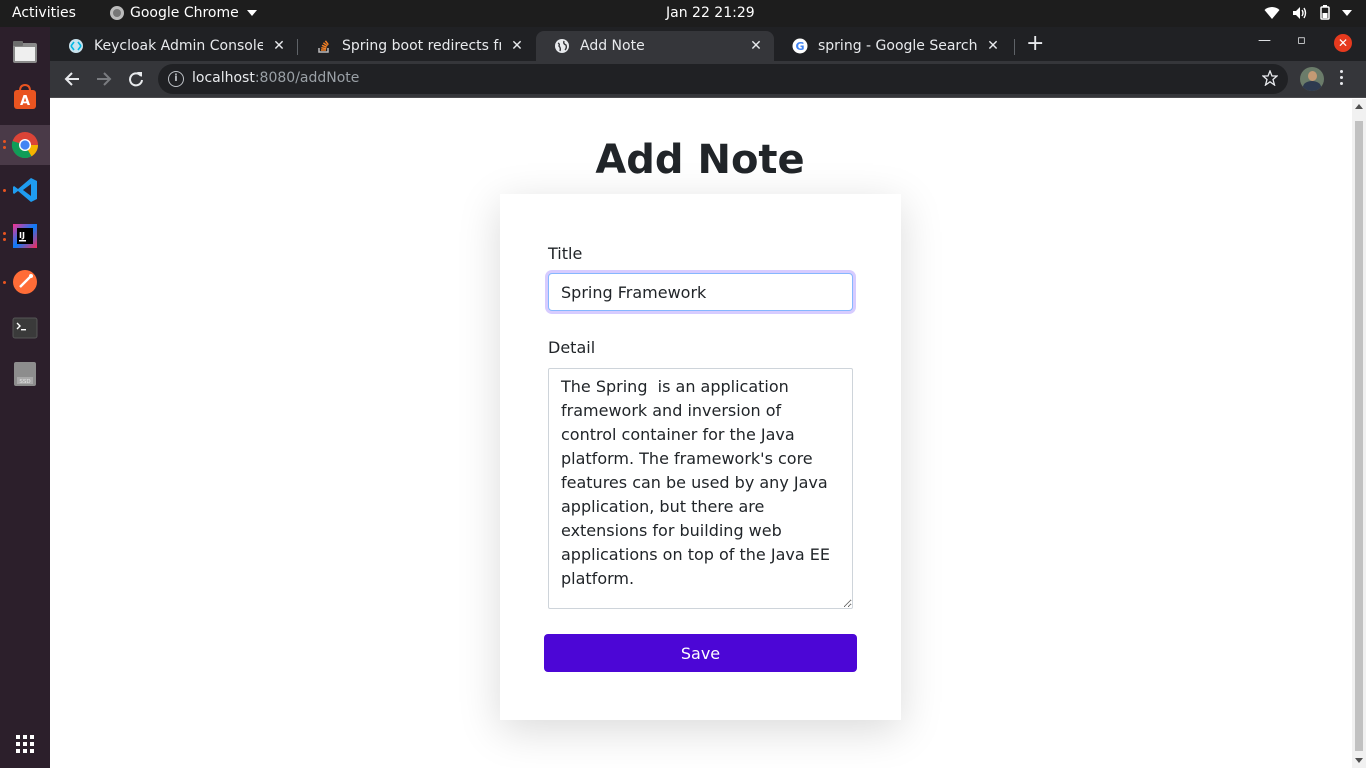 The width and height of the screenshot is (1366, 768). I want to click on svg-text: G, so click(799, 46).